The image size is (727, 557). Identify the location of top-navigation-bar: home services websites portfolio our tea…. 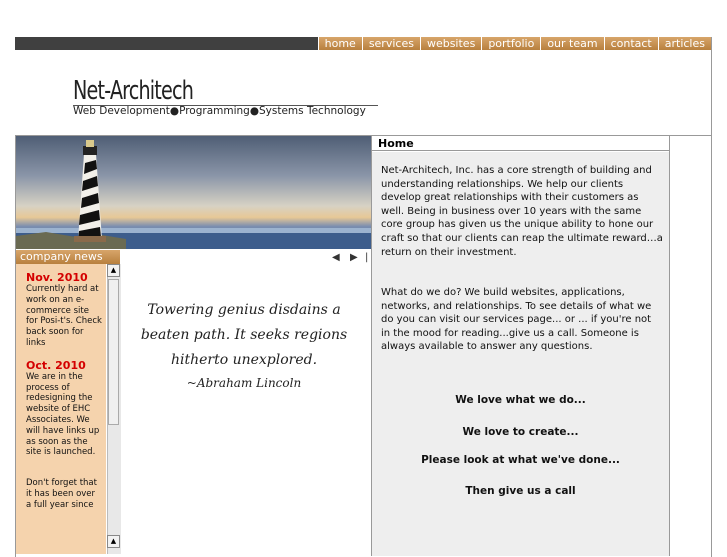
(363, 43).